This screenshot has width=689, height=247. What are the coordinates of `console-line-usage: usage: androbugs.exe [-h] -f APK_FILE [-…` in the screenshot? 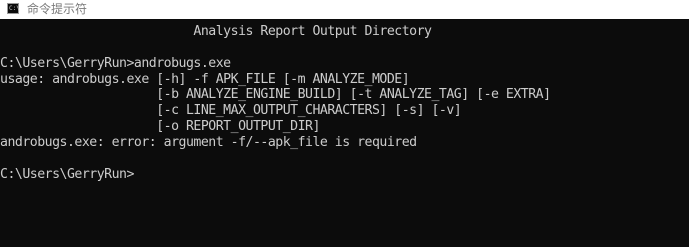 It's located at (205, 79).